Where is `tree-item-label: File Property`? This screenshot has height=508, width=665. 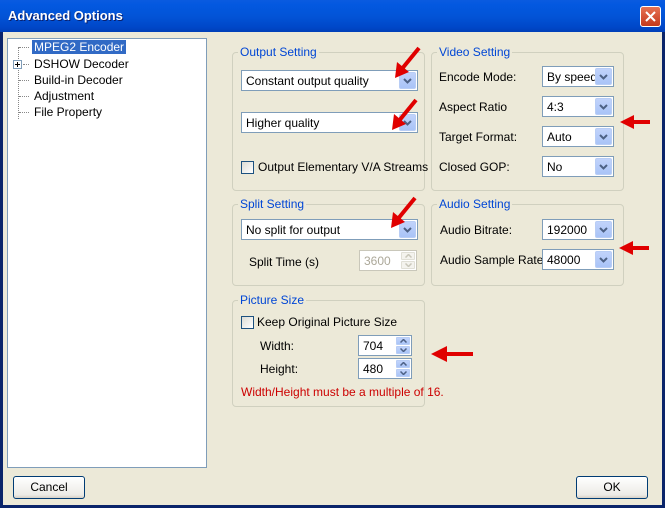
tree-item-label: File Property is located at coordinates (68, 112).